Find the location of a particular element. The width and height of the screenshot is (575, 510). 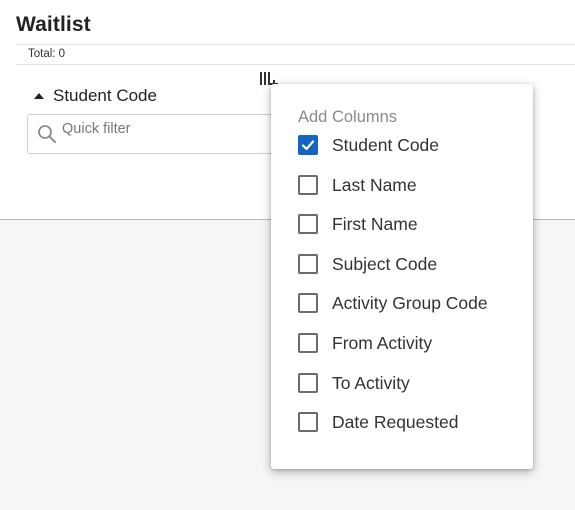

menu-item-first-name: First Name is located at coordinates (410, 224).